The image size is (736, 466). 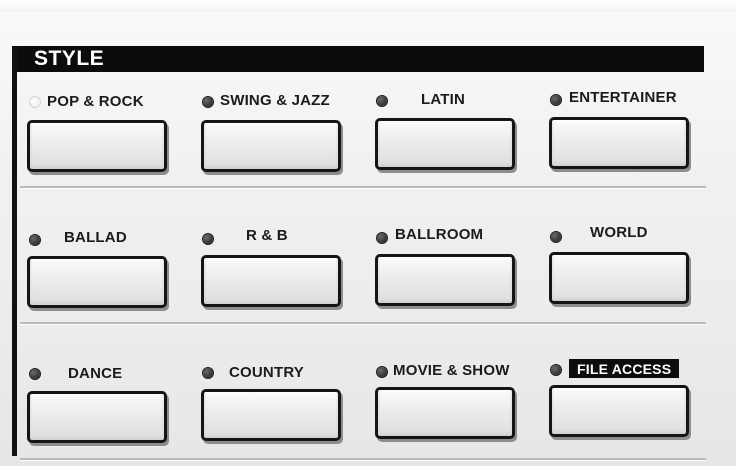 What do you see at coordinates (208, 373) in the screenshot?
I see `indicator-led-country` at bounding box center [208, 373].